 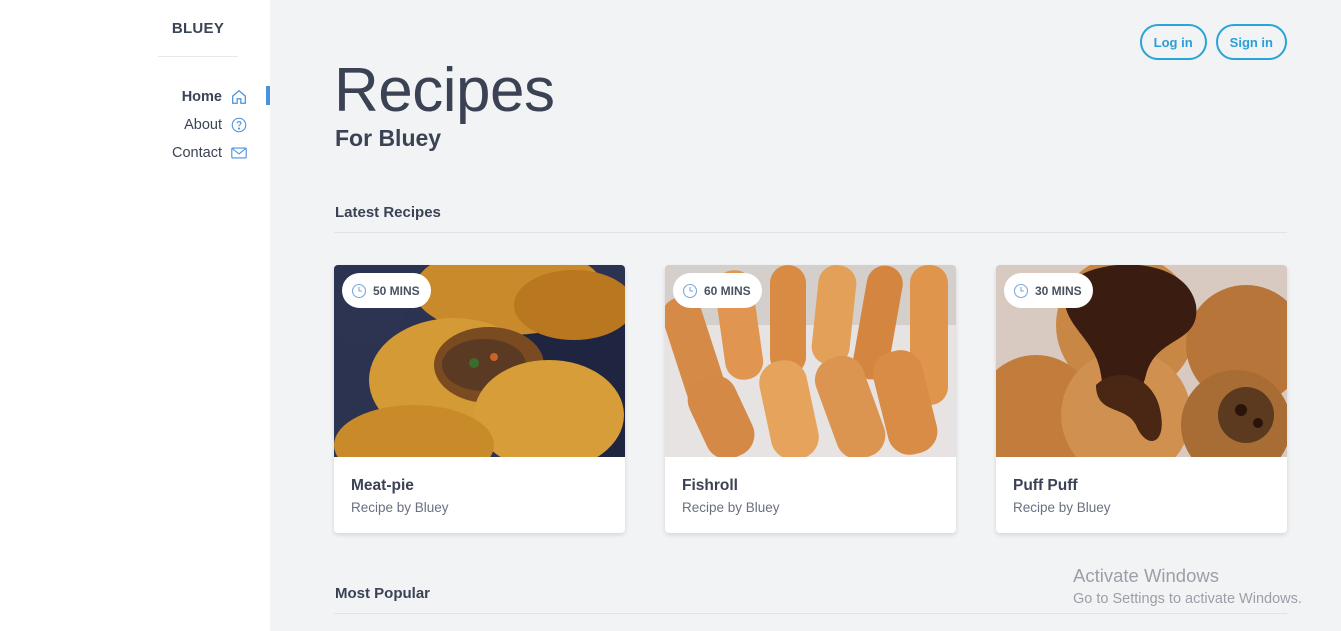 I want to click on recipe-name: Meat-pie, so click(x=382, y=485).